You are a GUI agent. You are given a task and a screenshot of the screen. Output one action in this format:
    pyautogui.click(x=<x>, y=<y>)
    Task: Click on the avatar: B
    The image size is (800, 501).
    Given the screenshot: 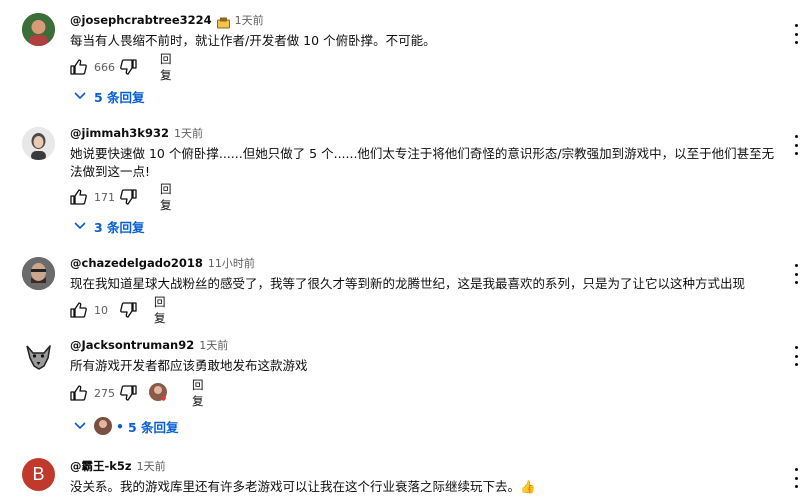 What is the action you would take?
    pyautogui.click(x=38, y=474)
    